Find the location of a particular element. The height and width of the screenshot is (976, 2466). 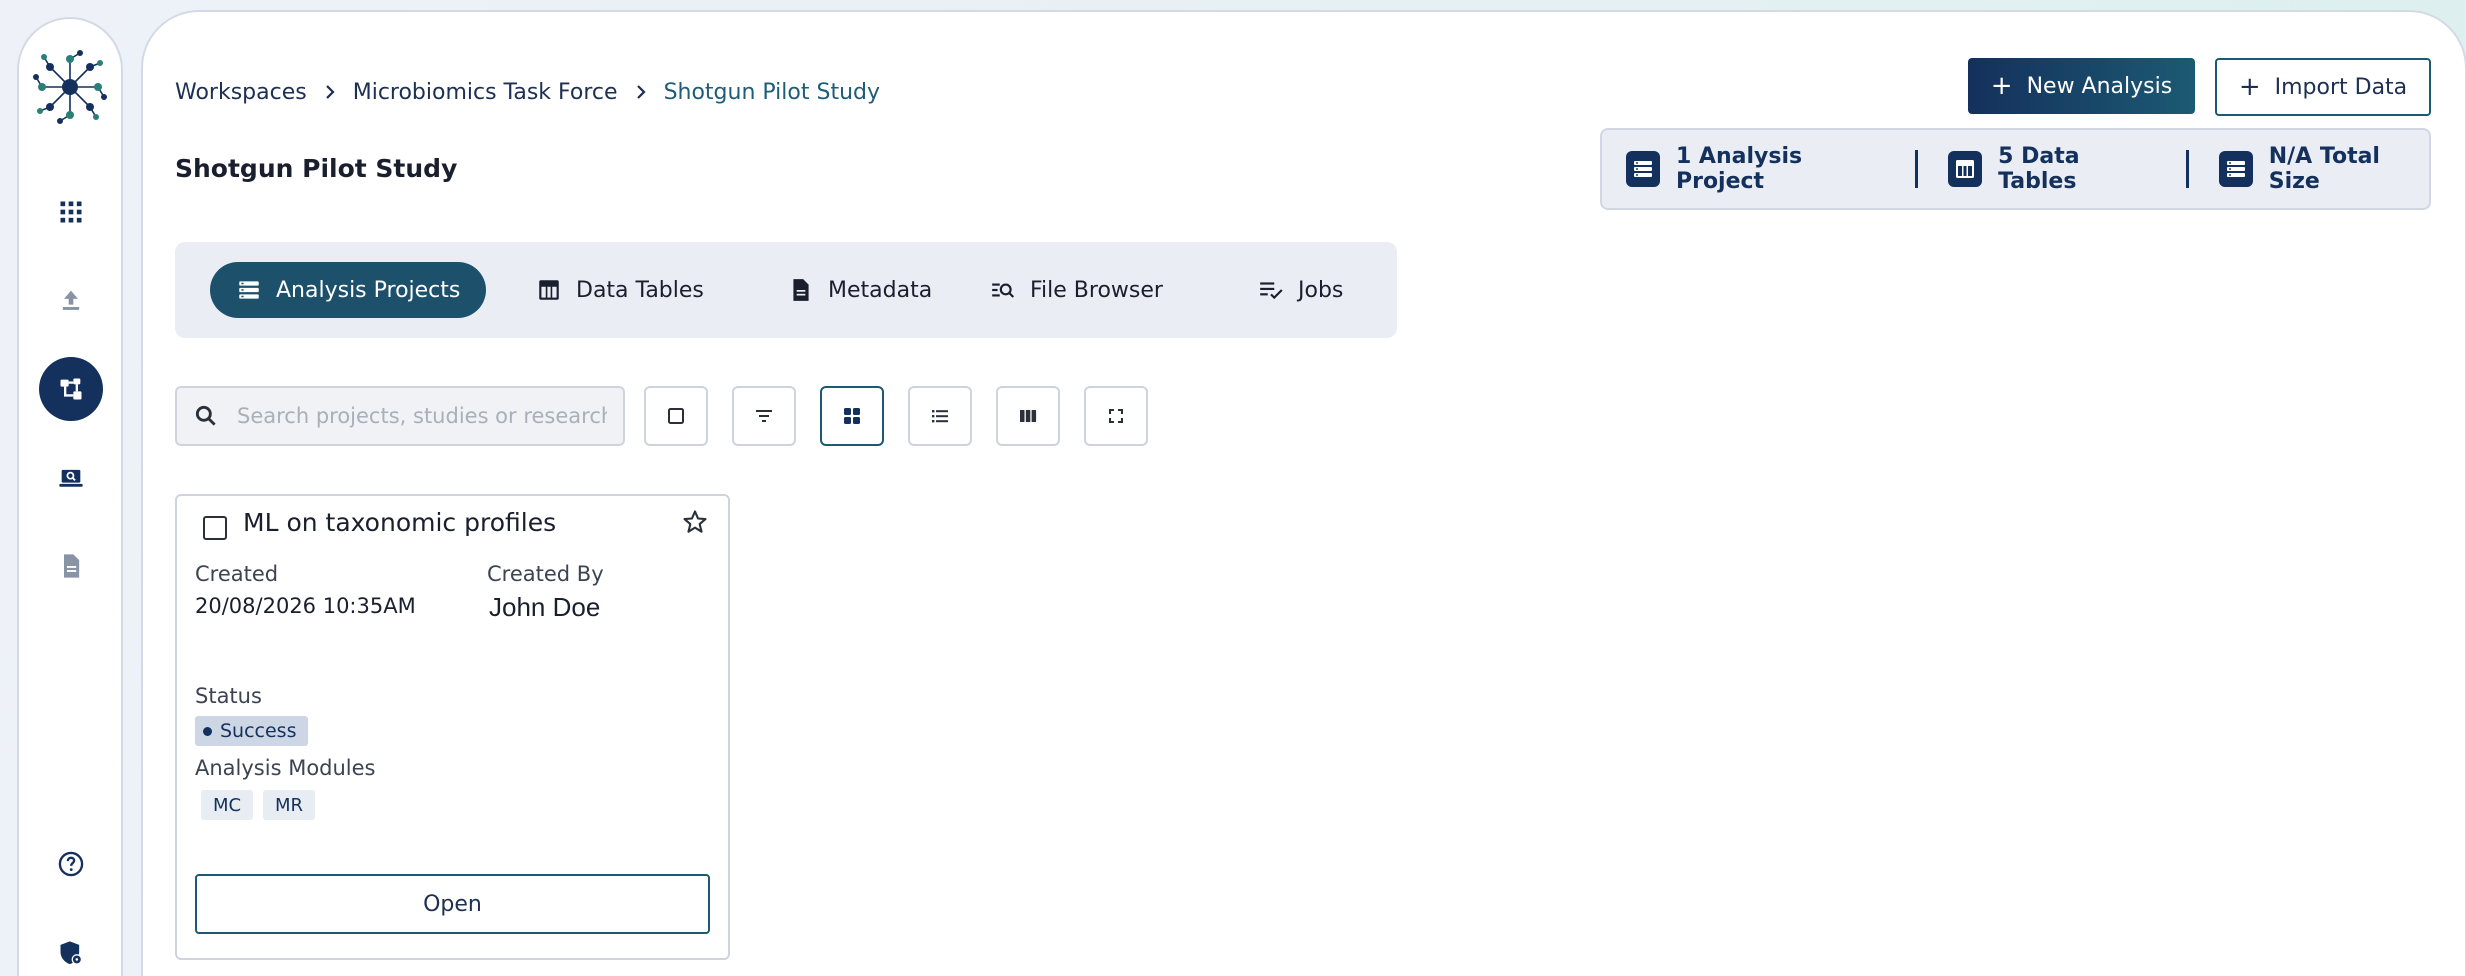

search-box is located at coordinates (400, 416).